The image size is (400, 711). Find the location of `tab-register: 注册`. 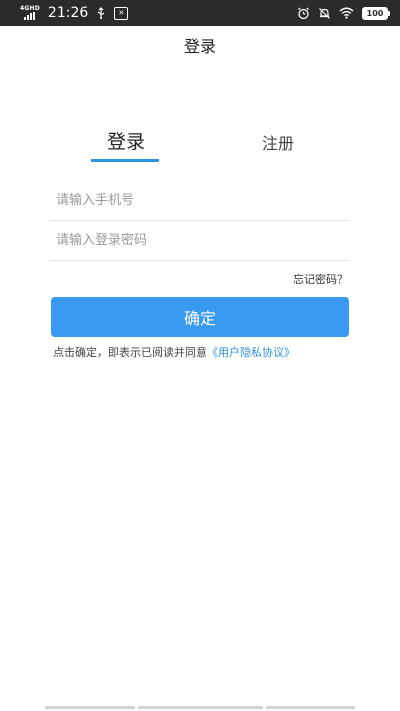

tab-register: 注册 is located at coordinates (278, 142).